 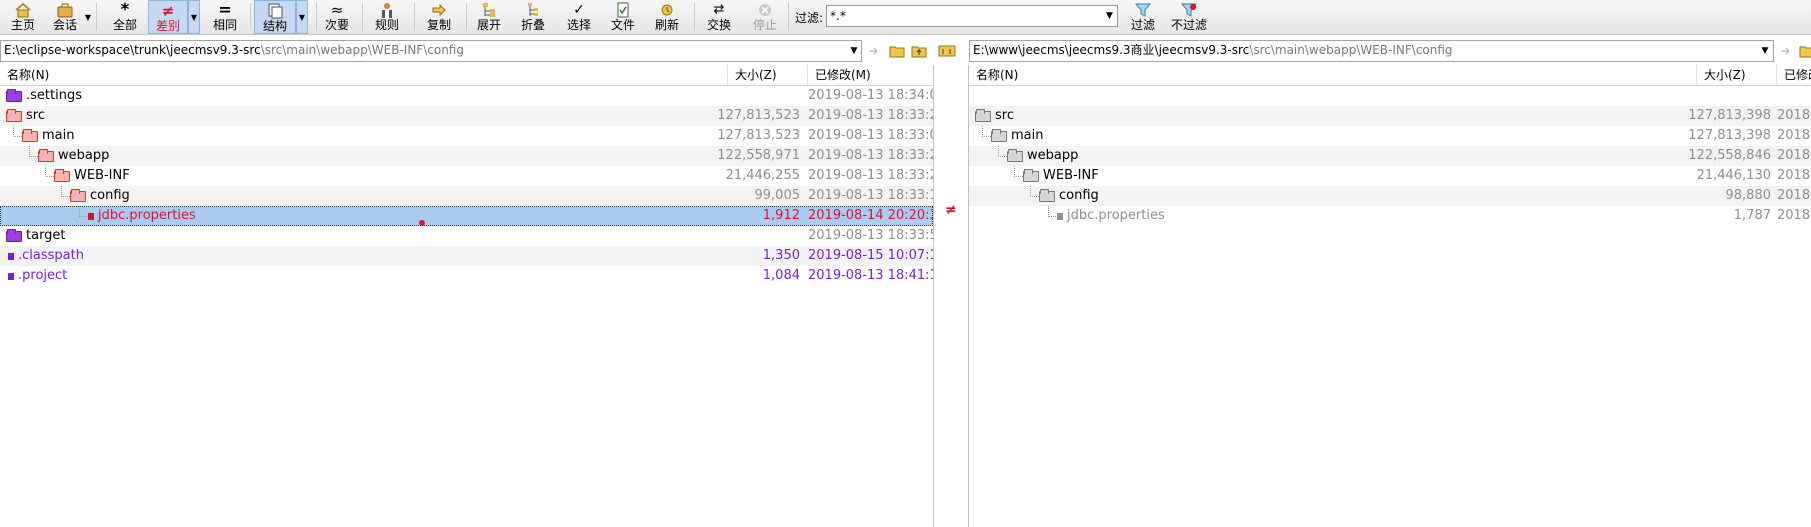 What do you see at coordinates (466, 276) in the screenshot?
I see `table-row: .project 1,084 2019-08-13 18:41:10` at bounding box center [466, 276].